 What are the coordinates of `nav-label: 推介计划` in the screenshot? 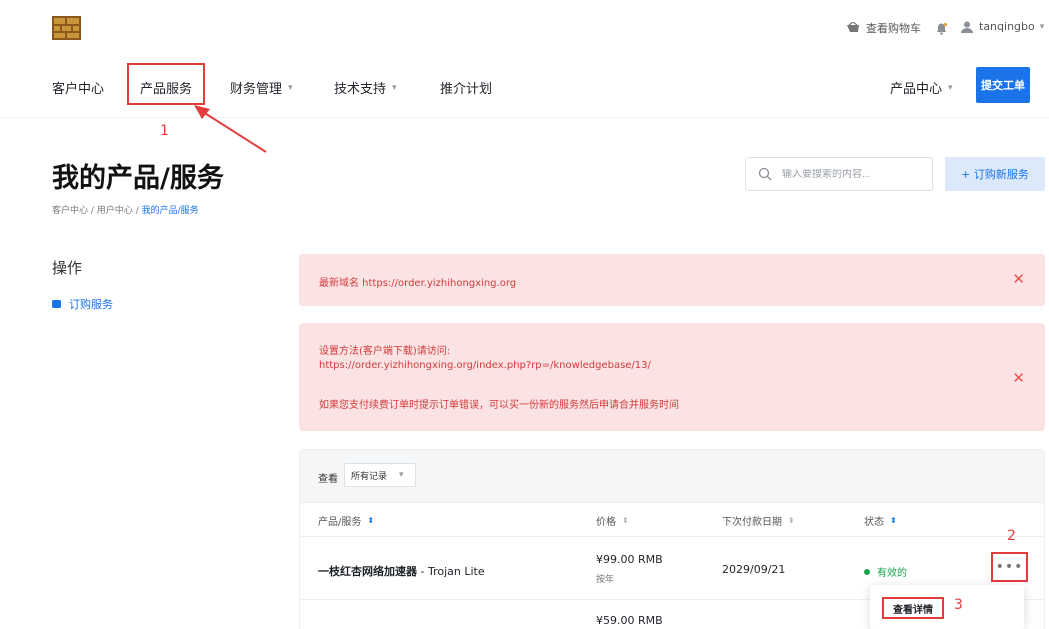 It's located at (466, 89).